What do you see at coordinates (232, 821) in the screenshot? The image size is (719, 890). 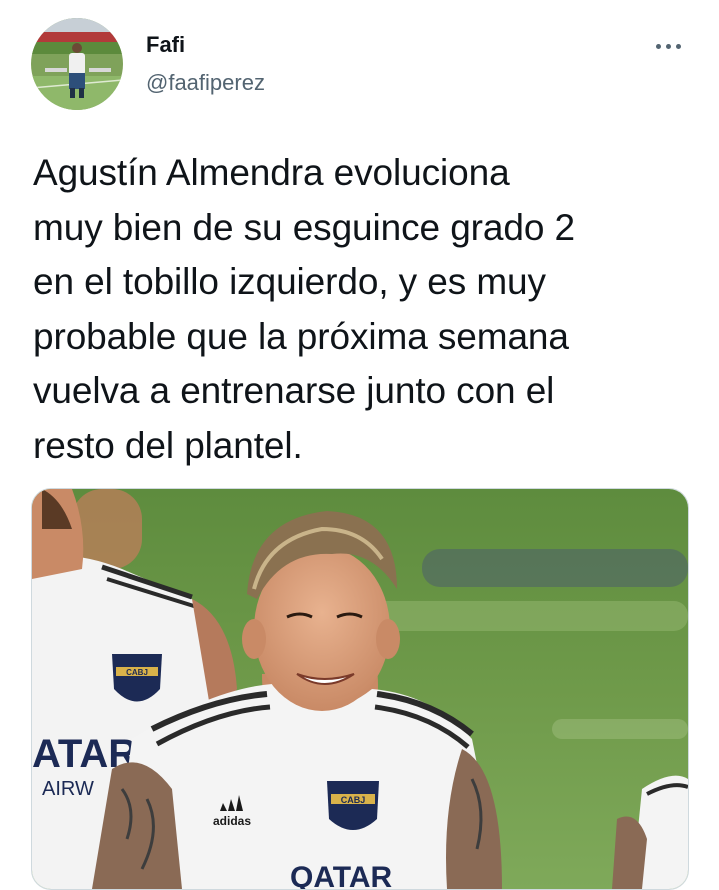 I see `brand-text: adidas` at bounding box center [232, 821].